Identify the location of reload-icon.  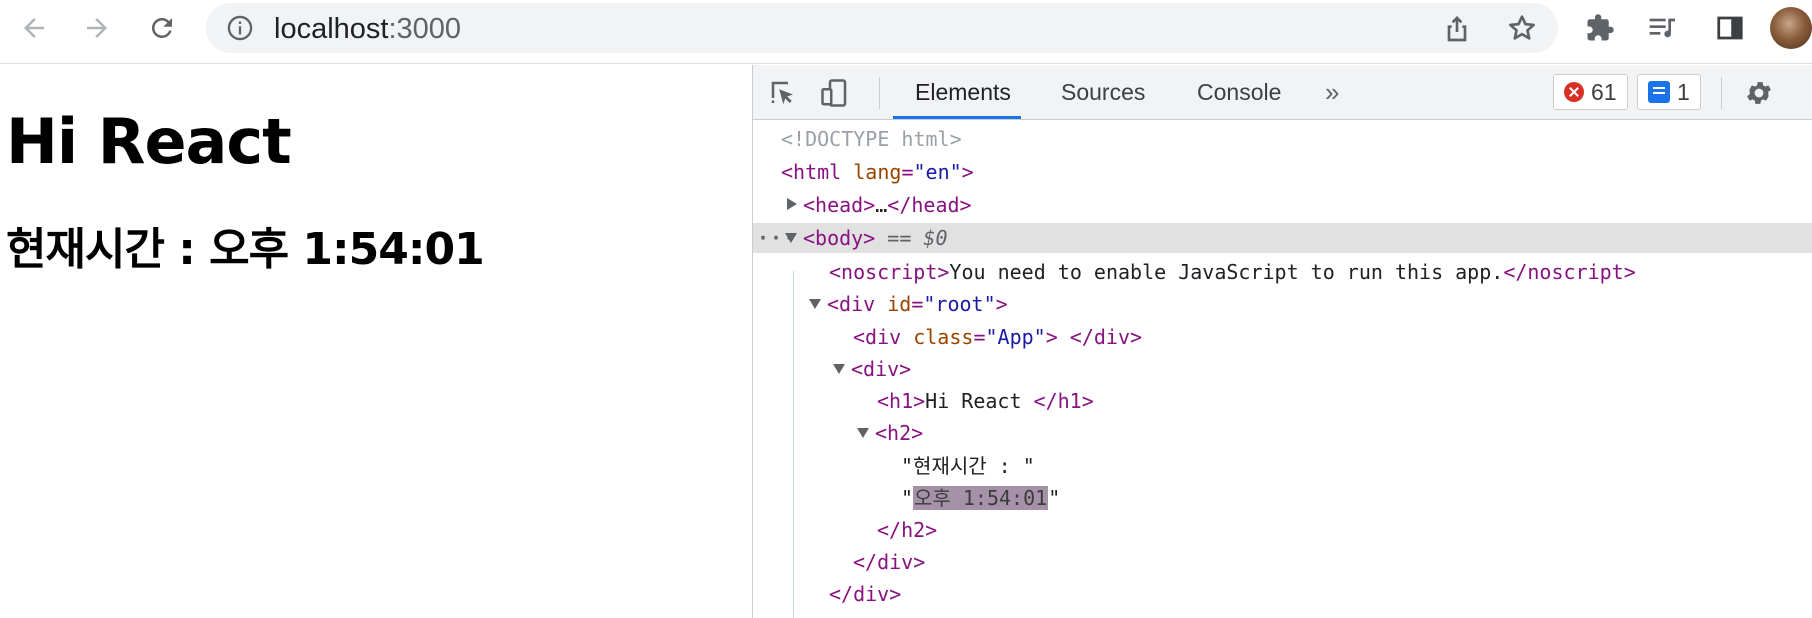
(161, 27).